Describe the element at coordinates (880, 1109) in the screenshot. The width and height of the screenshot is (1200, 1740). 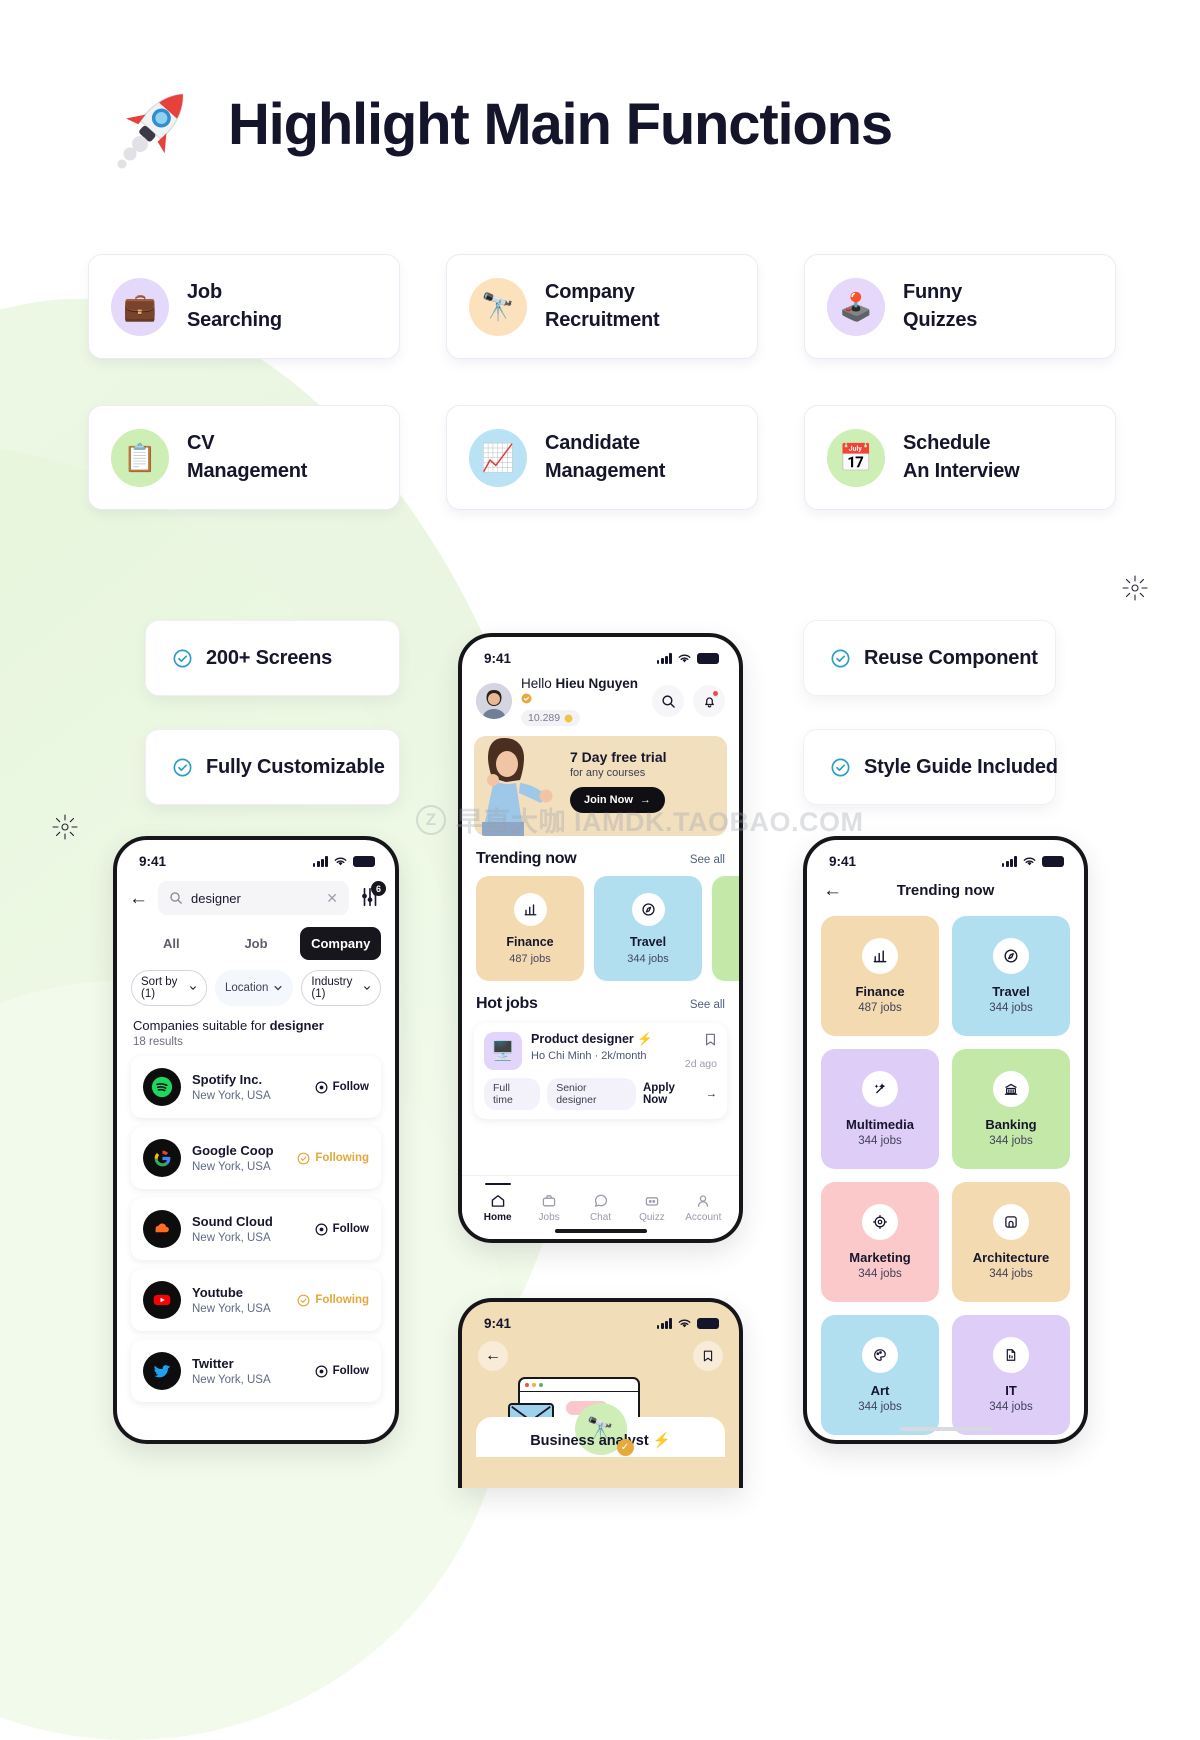
I see `category-card-multimedia: Multimedia 344 jobs` at that location.